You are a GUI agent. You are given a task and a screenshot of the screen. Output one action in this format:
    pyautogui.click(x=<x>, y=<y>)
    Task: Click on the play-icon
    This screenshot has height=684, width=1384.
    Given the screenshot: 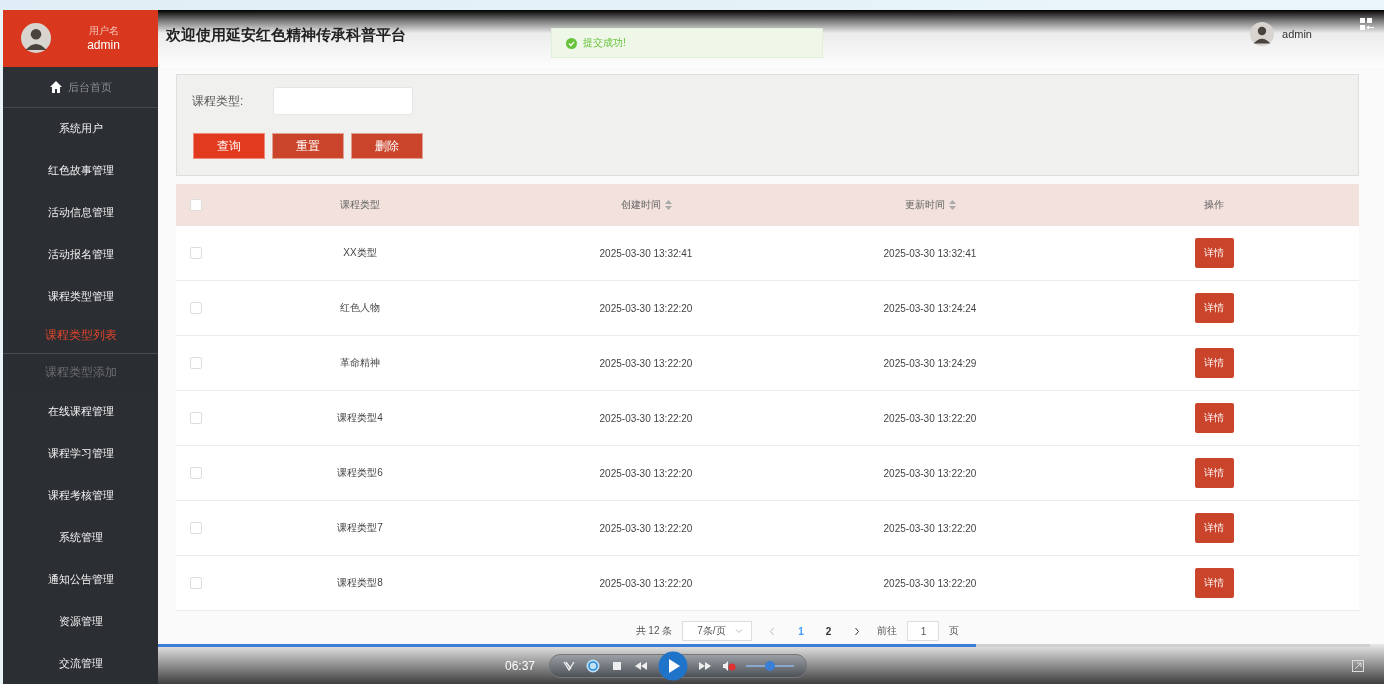 What is the action you would take?
    pyautogui.click(x=673, y=666)
    